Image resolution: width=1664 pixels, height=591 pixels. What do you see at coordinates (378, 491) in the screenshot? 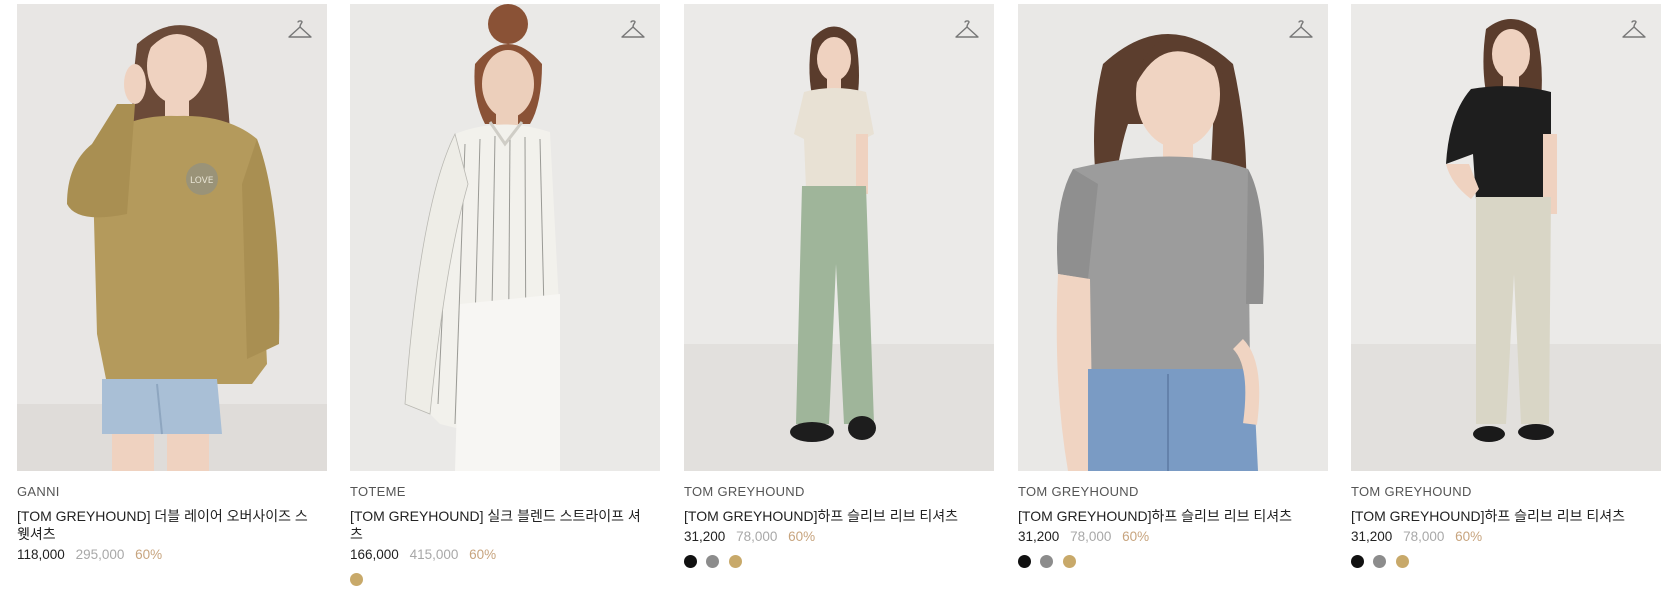
I see `product-brand: TOTEME` at bounding box center [378, 491].